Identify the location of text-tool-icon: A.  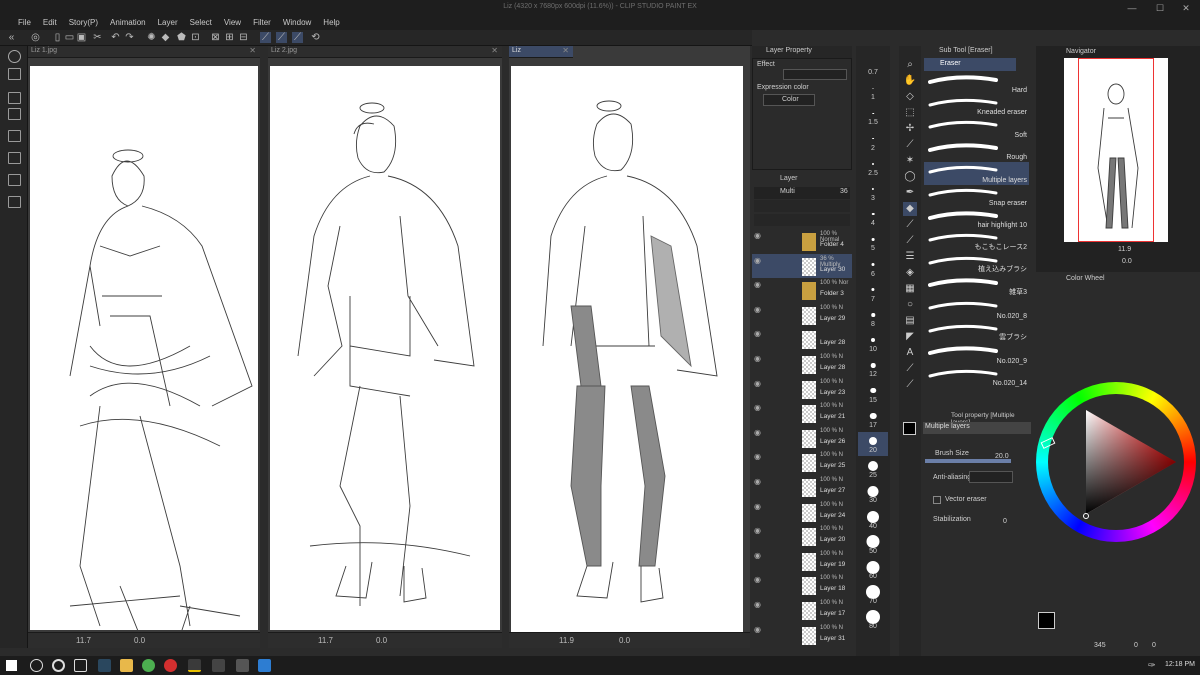
(910, 353).